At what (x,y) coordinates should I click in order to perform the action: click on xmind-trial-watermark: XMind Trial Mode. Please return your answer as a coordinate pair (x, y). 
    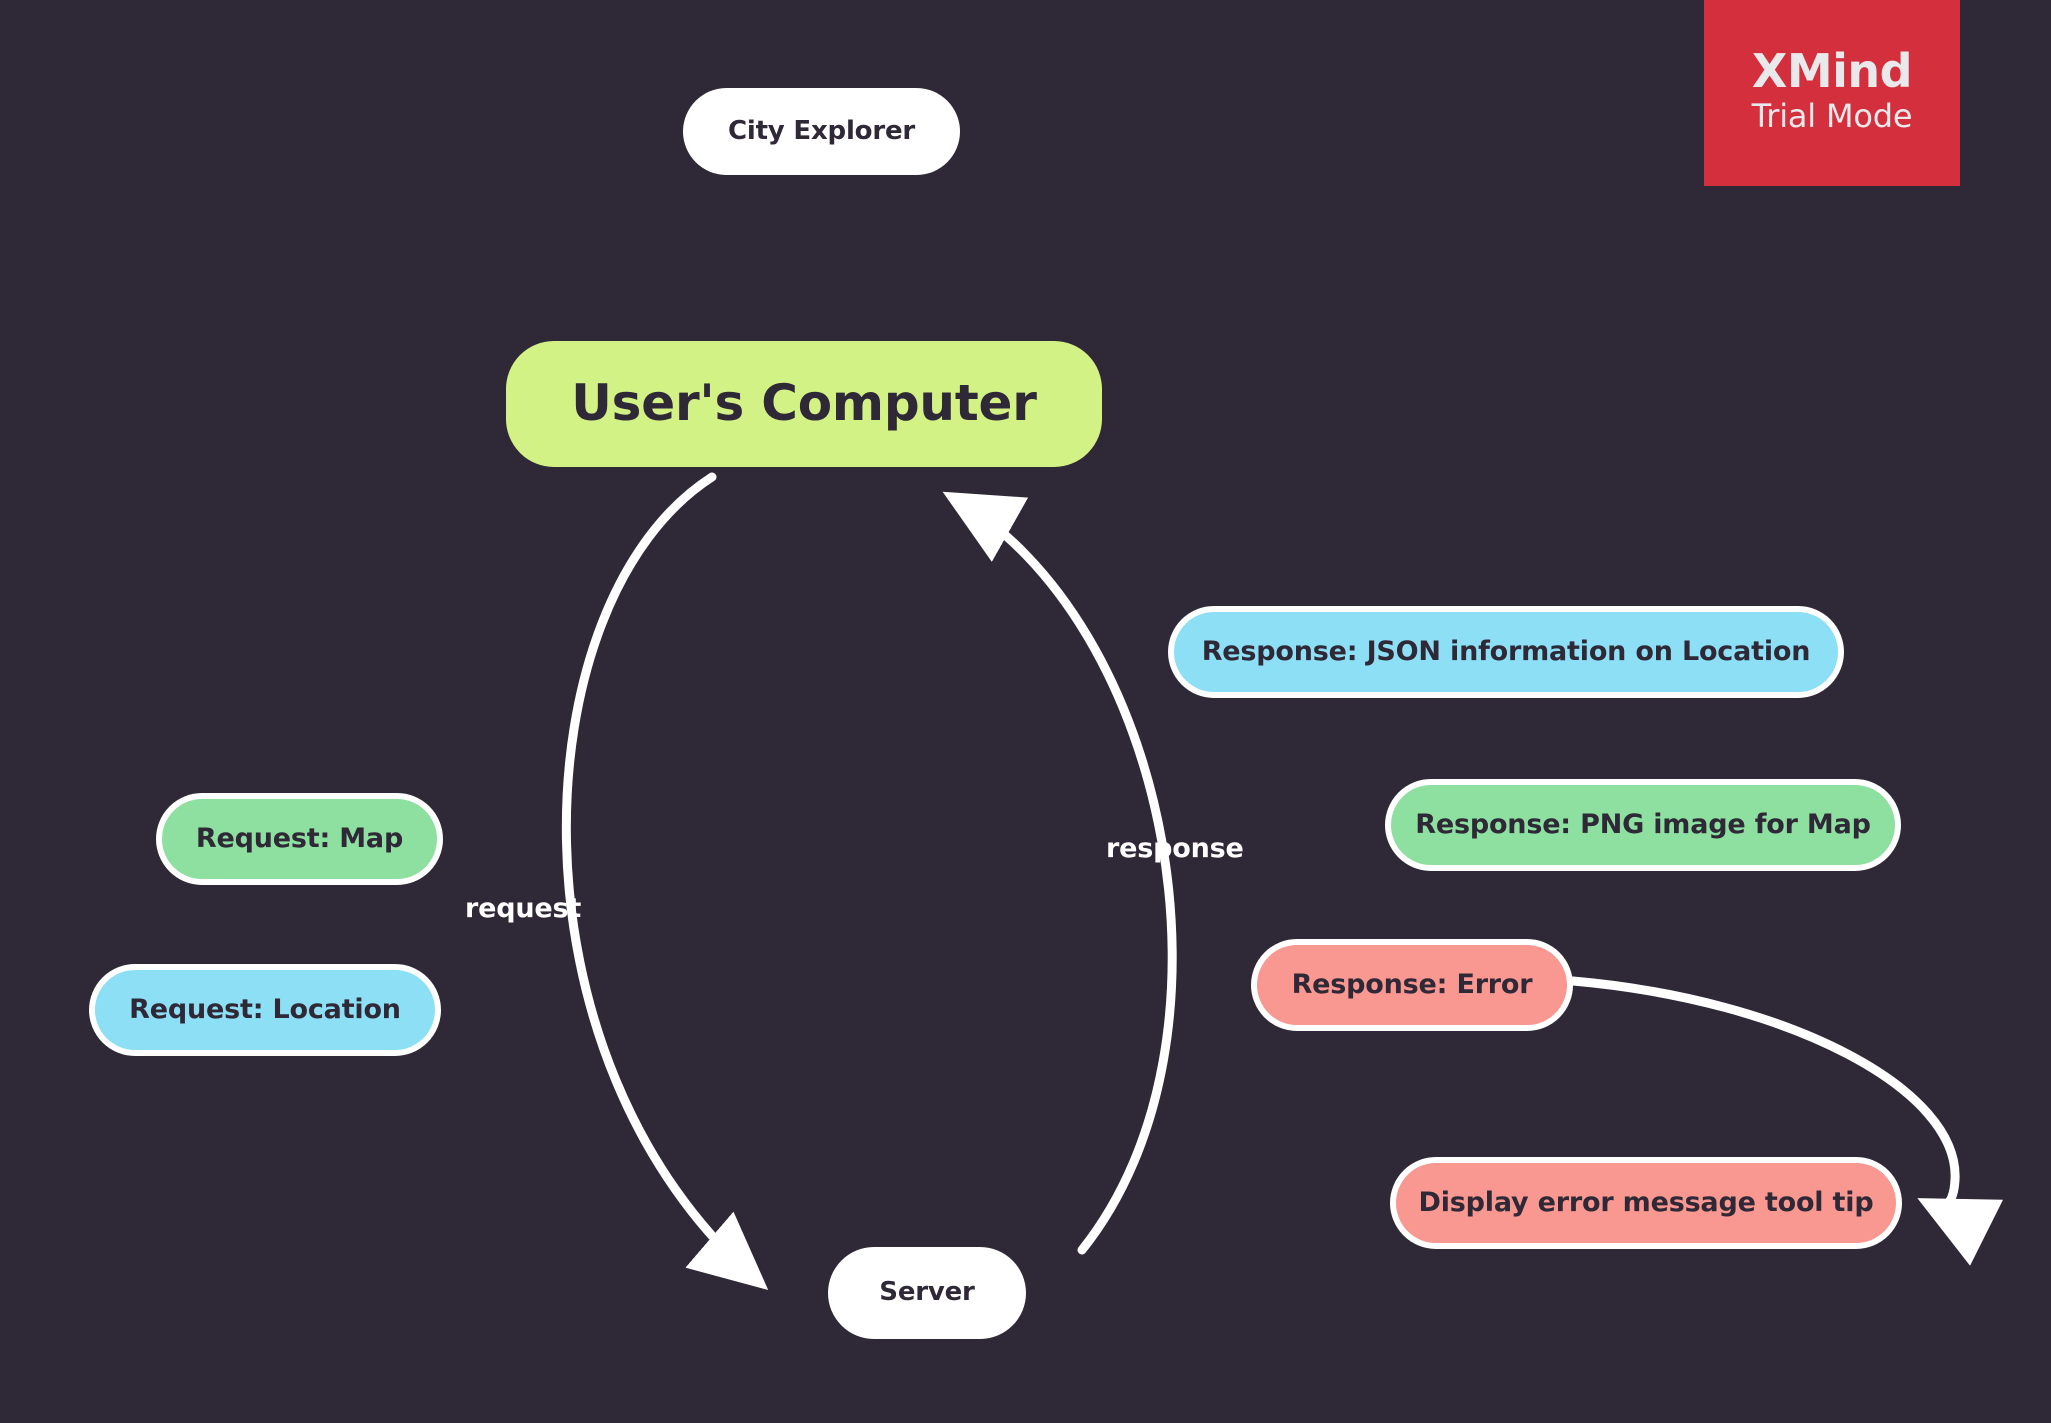
    Looking at the image, I should click on (1832, 93).